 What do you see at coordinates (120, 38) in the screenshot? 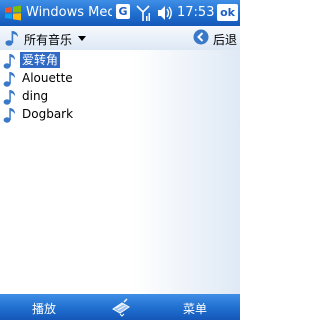
I see `library-header: 所有音乐 后退` at bounding box center [120, 38].